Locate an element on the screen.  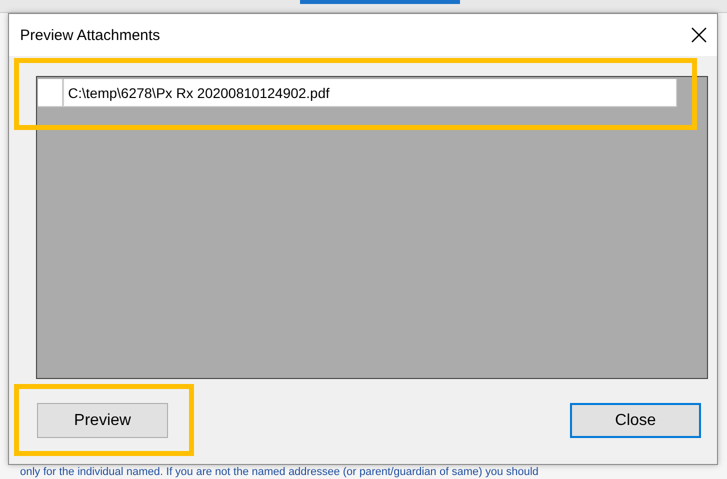
file-path-cell: C:\temp\6278\Px Rx 20200810124902.pdf is located at coordinates (370, 93).